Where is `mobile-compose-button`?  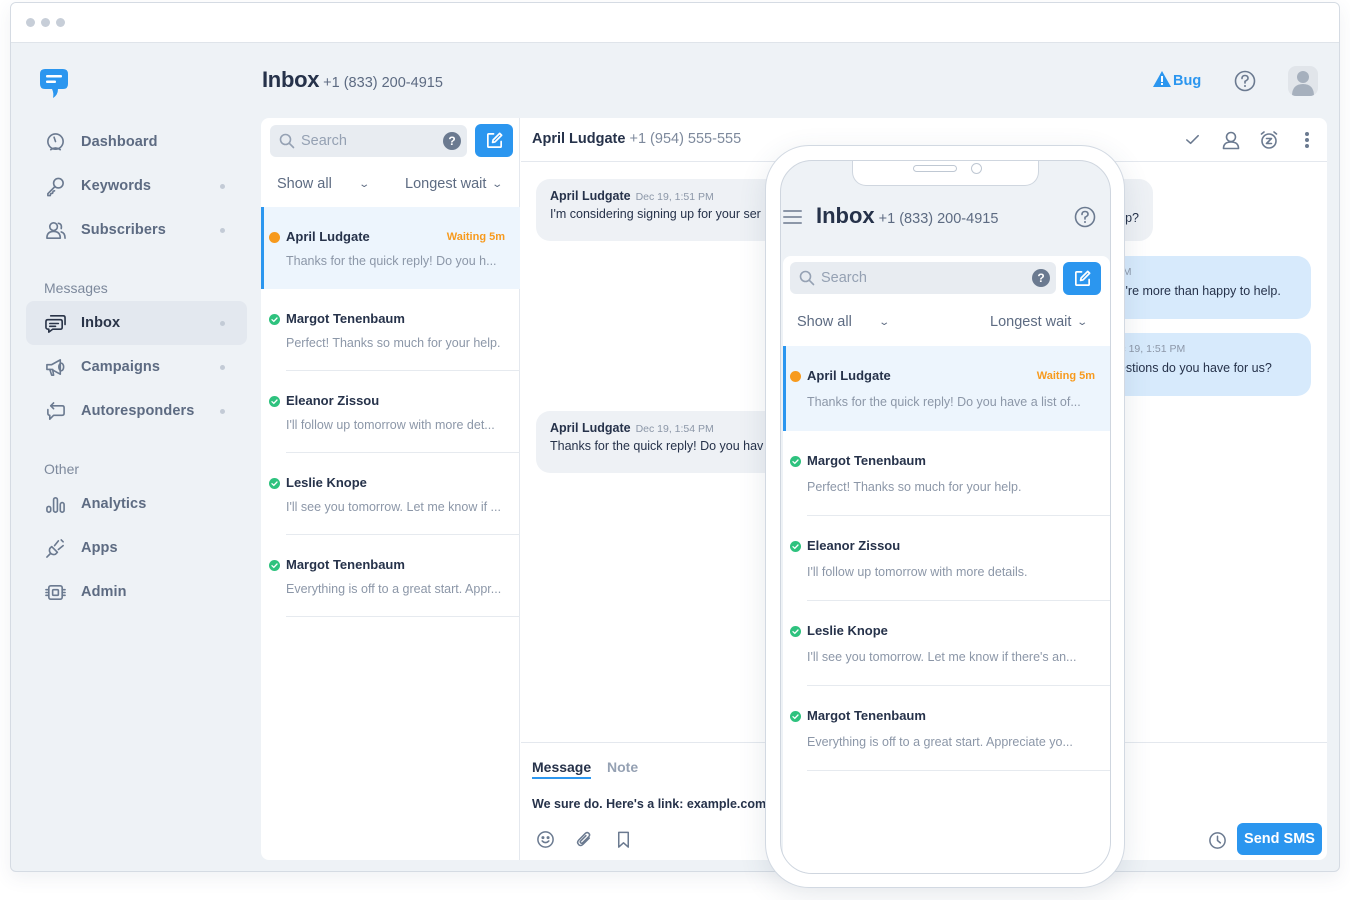 mobile-compose-button is located at coordinates (1082, 278).